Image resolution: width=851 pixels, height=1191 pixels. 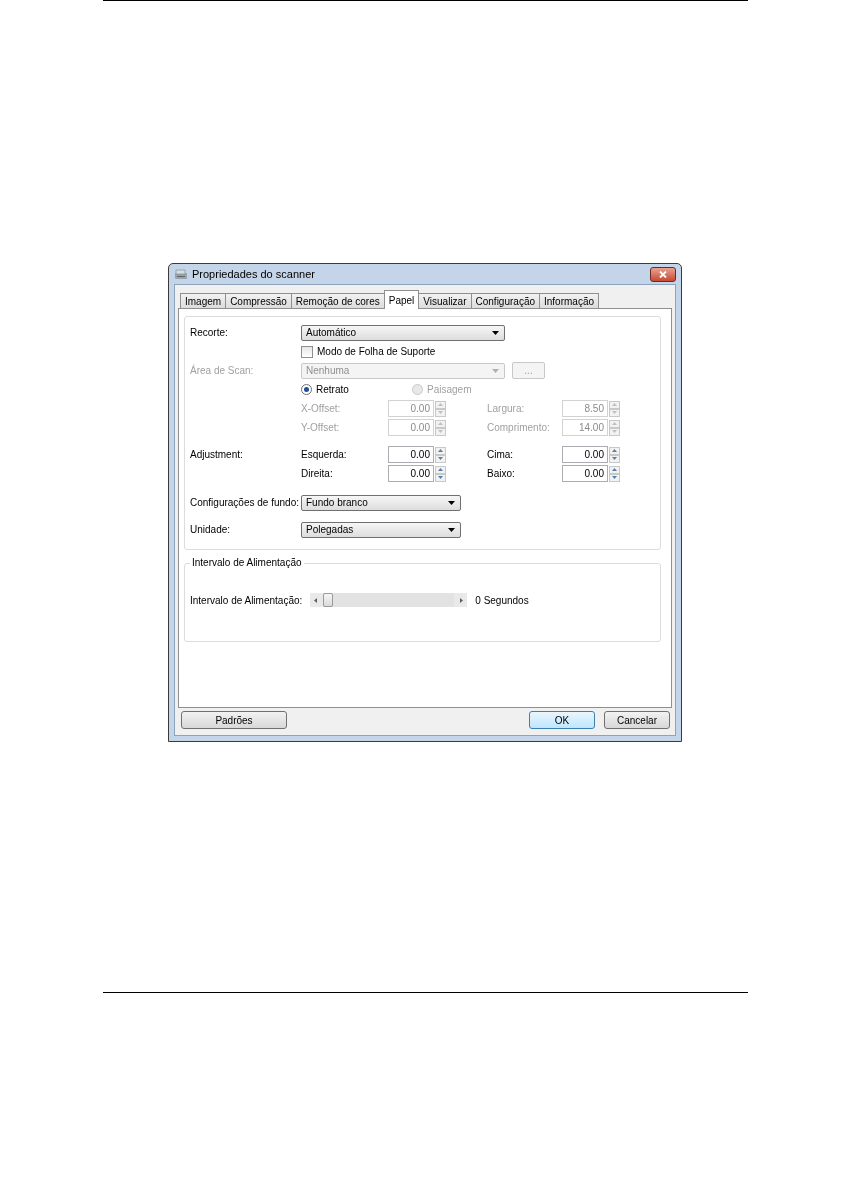 I want to click on group-title: Intervalo de Alimentação, so click(x=247, y=562).